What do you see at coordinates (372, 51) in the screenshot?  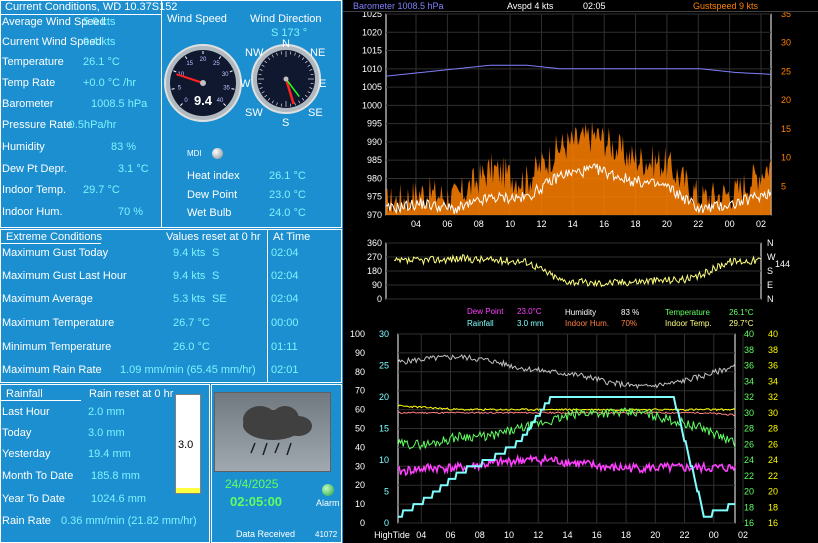 I see `graph1-left-tick: 1015` at bounding box center [372, 51].